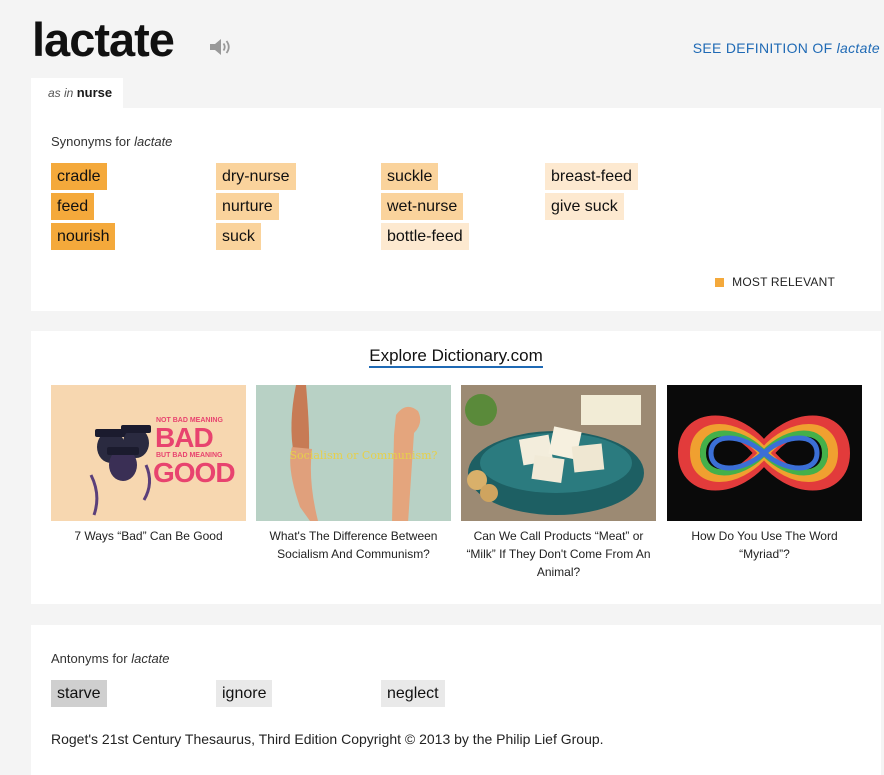  Describe the element at coordinates (184, 437) in the screenshot. I see `tile-image-text-bad: BAD` at that location.